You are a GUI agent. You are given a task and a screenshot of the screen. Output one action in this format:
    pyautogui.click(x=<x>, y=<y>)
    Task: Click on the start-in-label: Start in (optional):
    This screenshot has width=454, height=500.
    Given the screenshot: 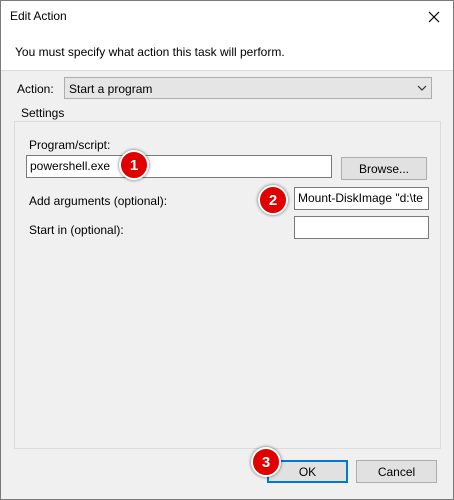 What is the action you would take?
    pyautogui.click(x=76, y=230)
    